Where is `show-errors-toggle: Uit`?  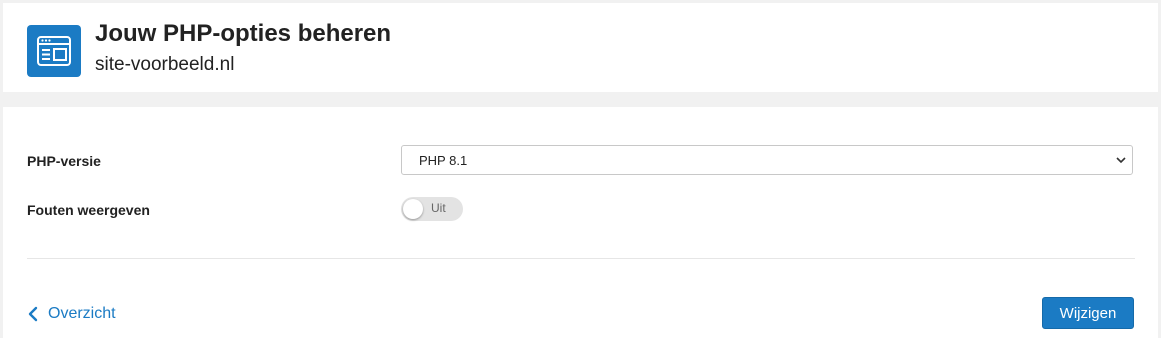 show-errors-toggle: Uit is located at coordinates (432, 209).